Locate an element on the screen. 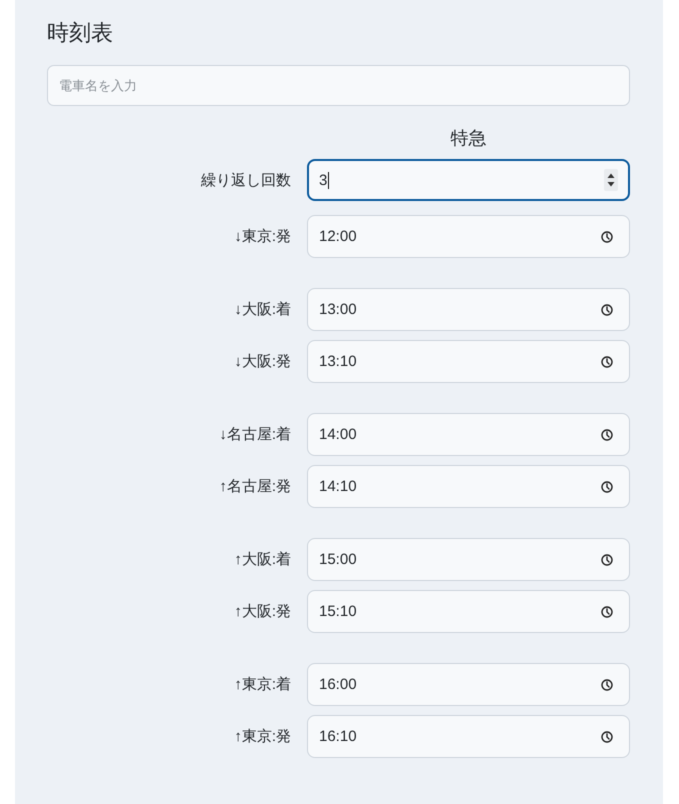 The width and height of the screenshot is (679, 804). stop-label: ↑東京:発 is located at coordinates (262, 736).